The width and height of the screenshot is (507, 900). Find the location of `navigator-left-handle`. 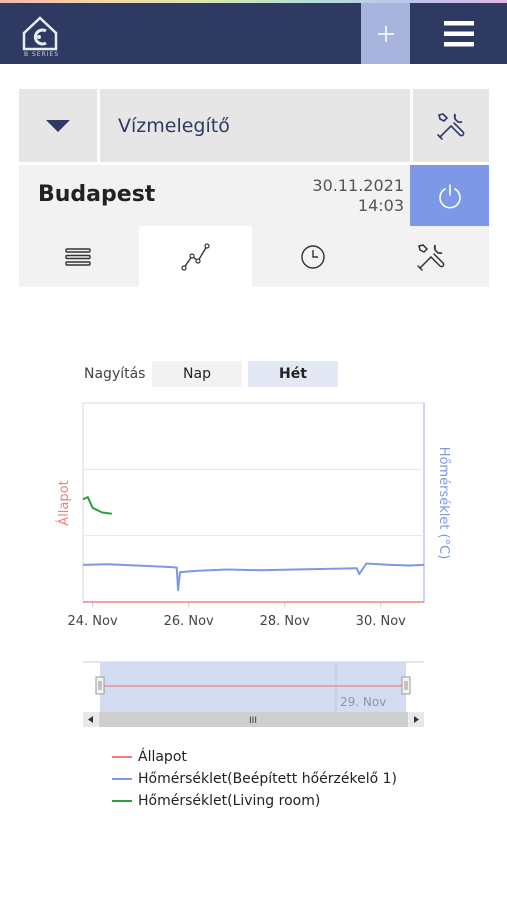

navigator-left-handle is located at coordinates (100, 685).